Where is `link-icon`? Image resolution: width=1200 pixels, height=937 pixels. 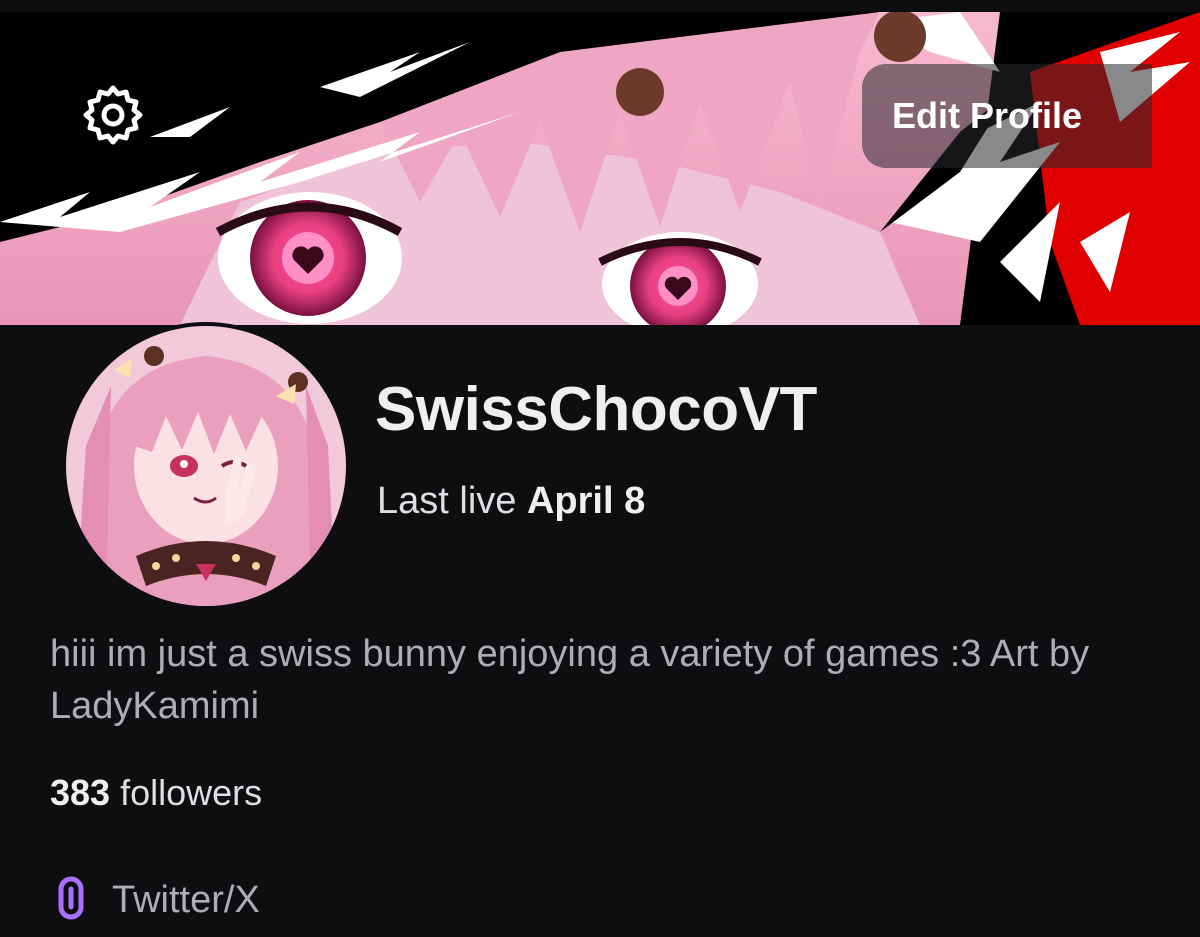 link-icon is located at coordinates (71, 900).